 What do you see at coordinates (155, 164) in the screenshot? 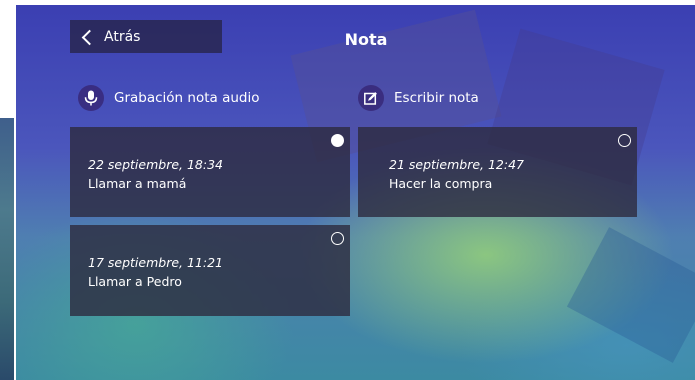
I see `note-date: 22 septiembre, 18:34` at bounding box center [155, 164].